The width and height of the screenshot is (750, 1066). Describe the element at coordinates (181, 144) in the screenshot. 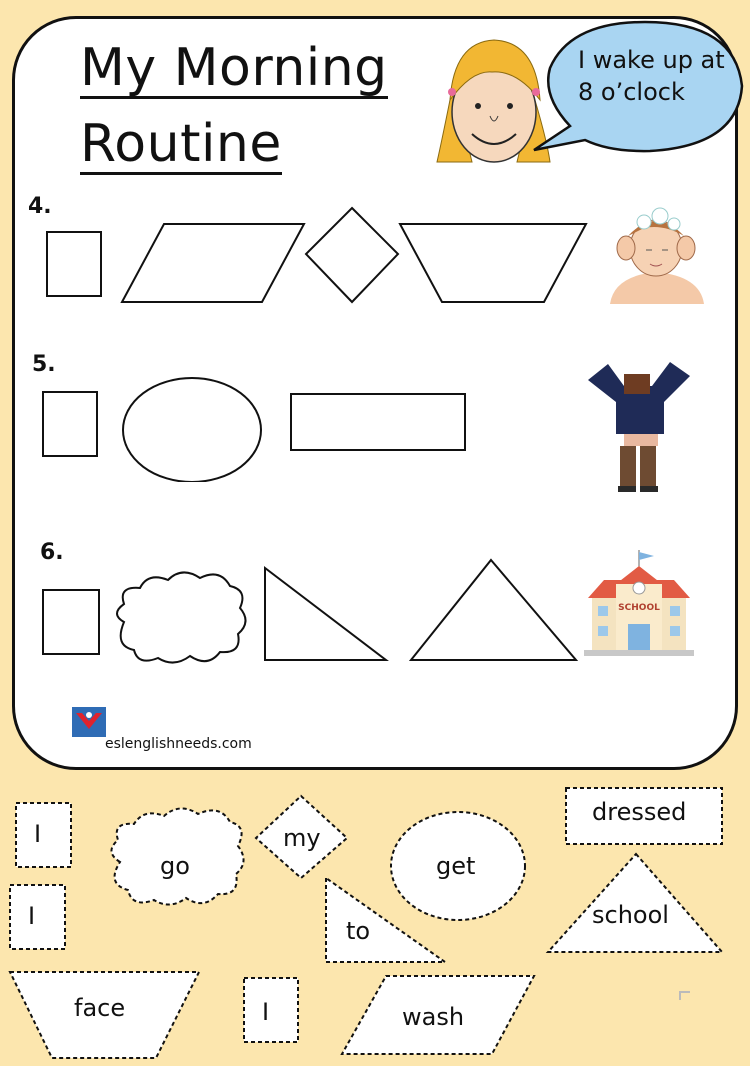

I see `title-line-2: Routine` at that location.